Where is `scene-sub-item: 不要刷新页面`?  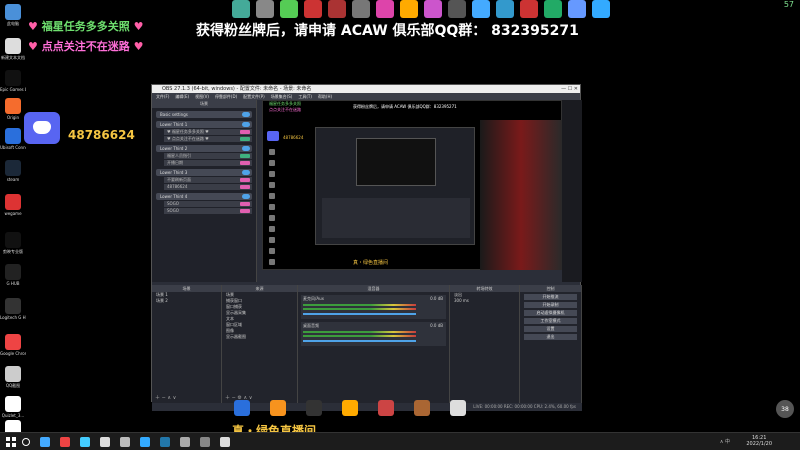 scene-sub-item: 不要刷新页面 is located at coordinates (208, 180).